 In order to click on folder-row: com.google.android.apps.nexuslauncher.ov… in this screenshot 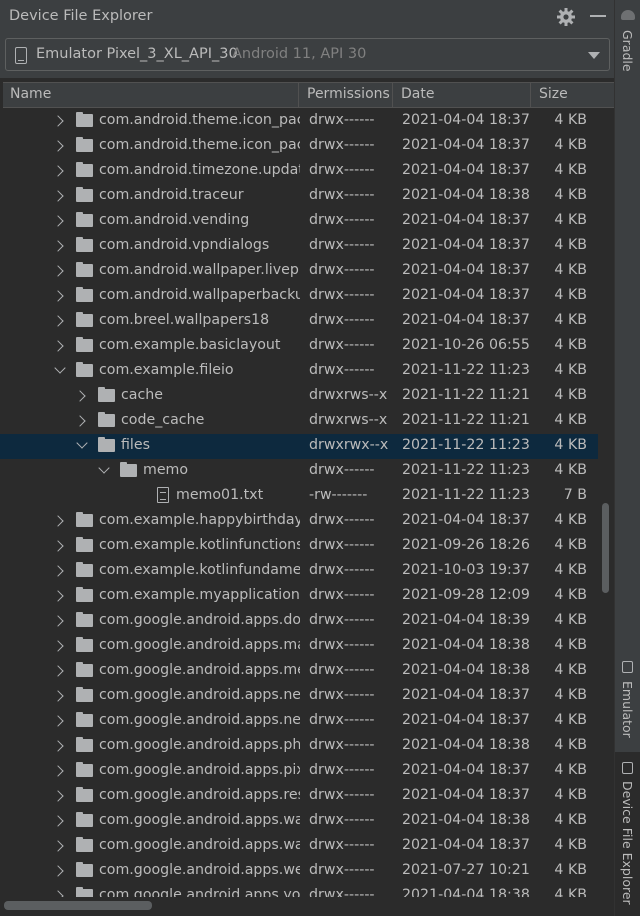, I will do `click(299, 721)`.